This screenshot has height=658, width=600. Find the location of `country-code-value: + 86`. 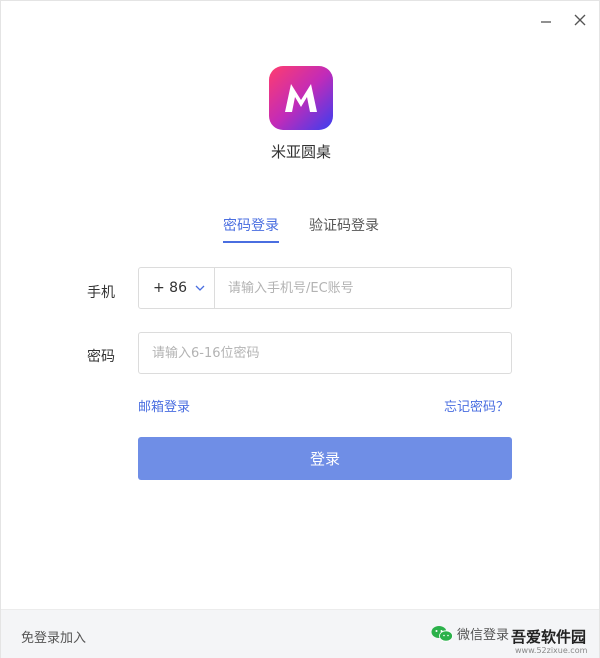

country-code-value: + 86 is located at coordinates (170, 288).